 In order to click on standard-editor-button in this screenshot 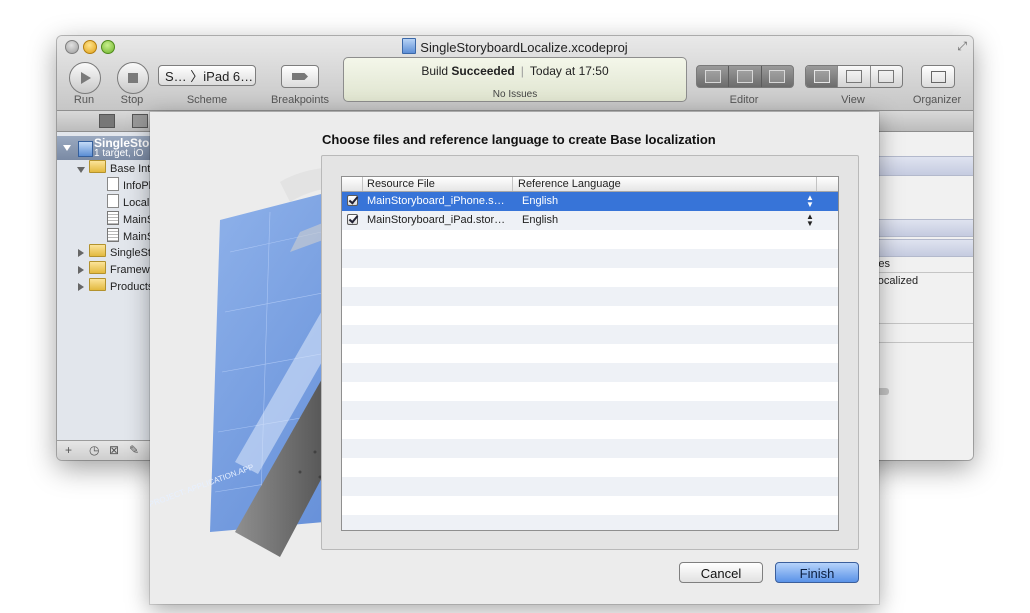, I will do `click(713, 76)`.